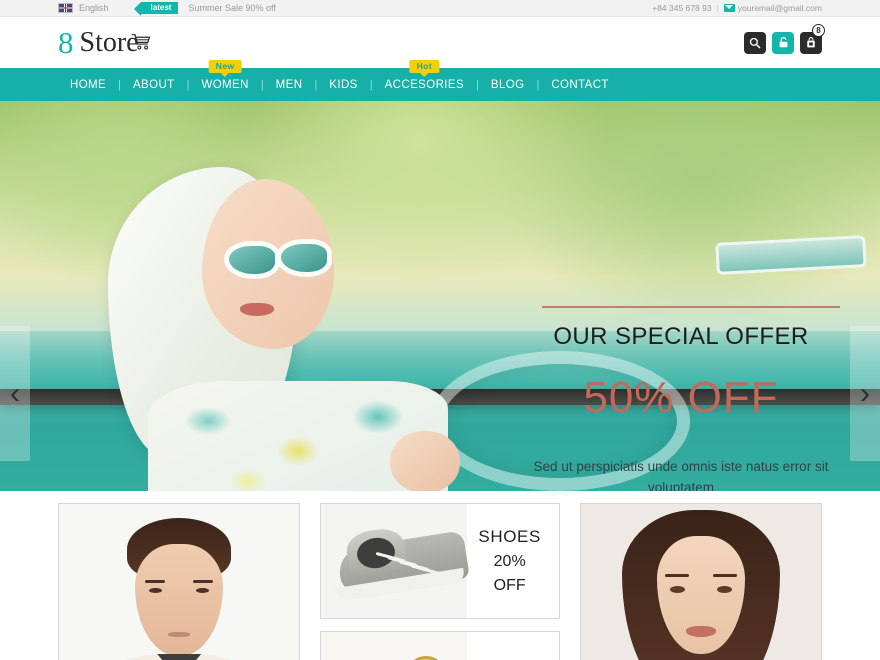  What do you see at coordinates (424, 66) in the screenshot?
I see `nav-badge-hot: Hot` at bounding box center [424, 66].